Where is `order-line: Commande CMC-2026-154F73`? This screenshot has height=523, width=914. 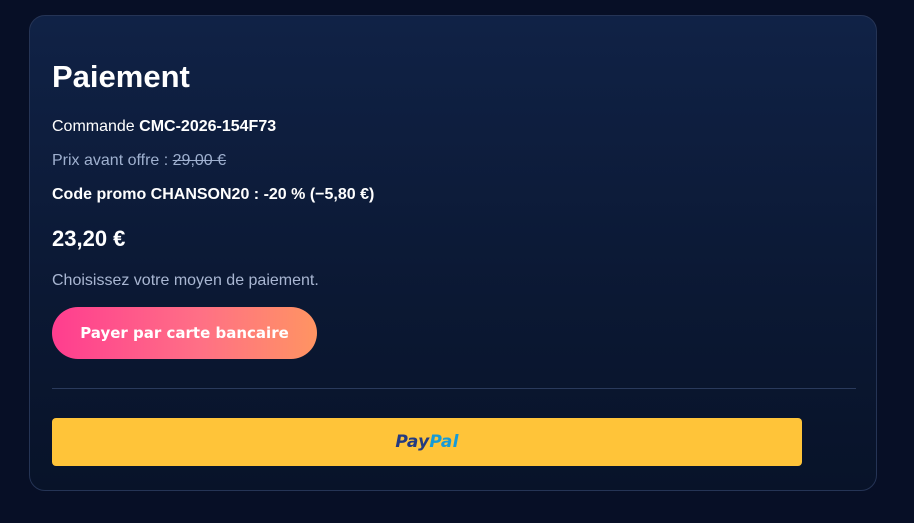
order-line: Commande CMC-2026-154F73 is located at coordinates (164, 127).